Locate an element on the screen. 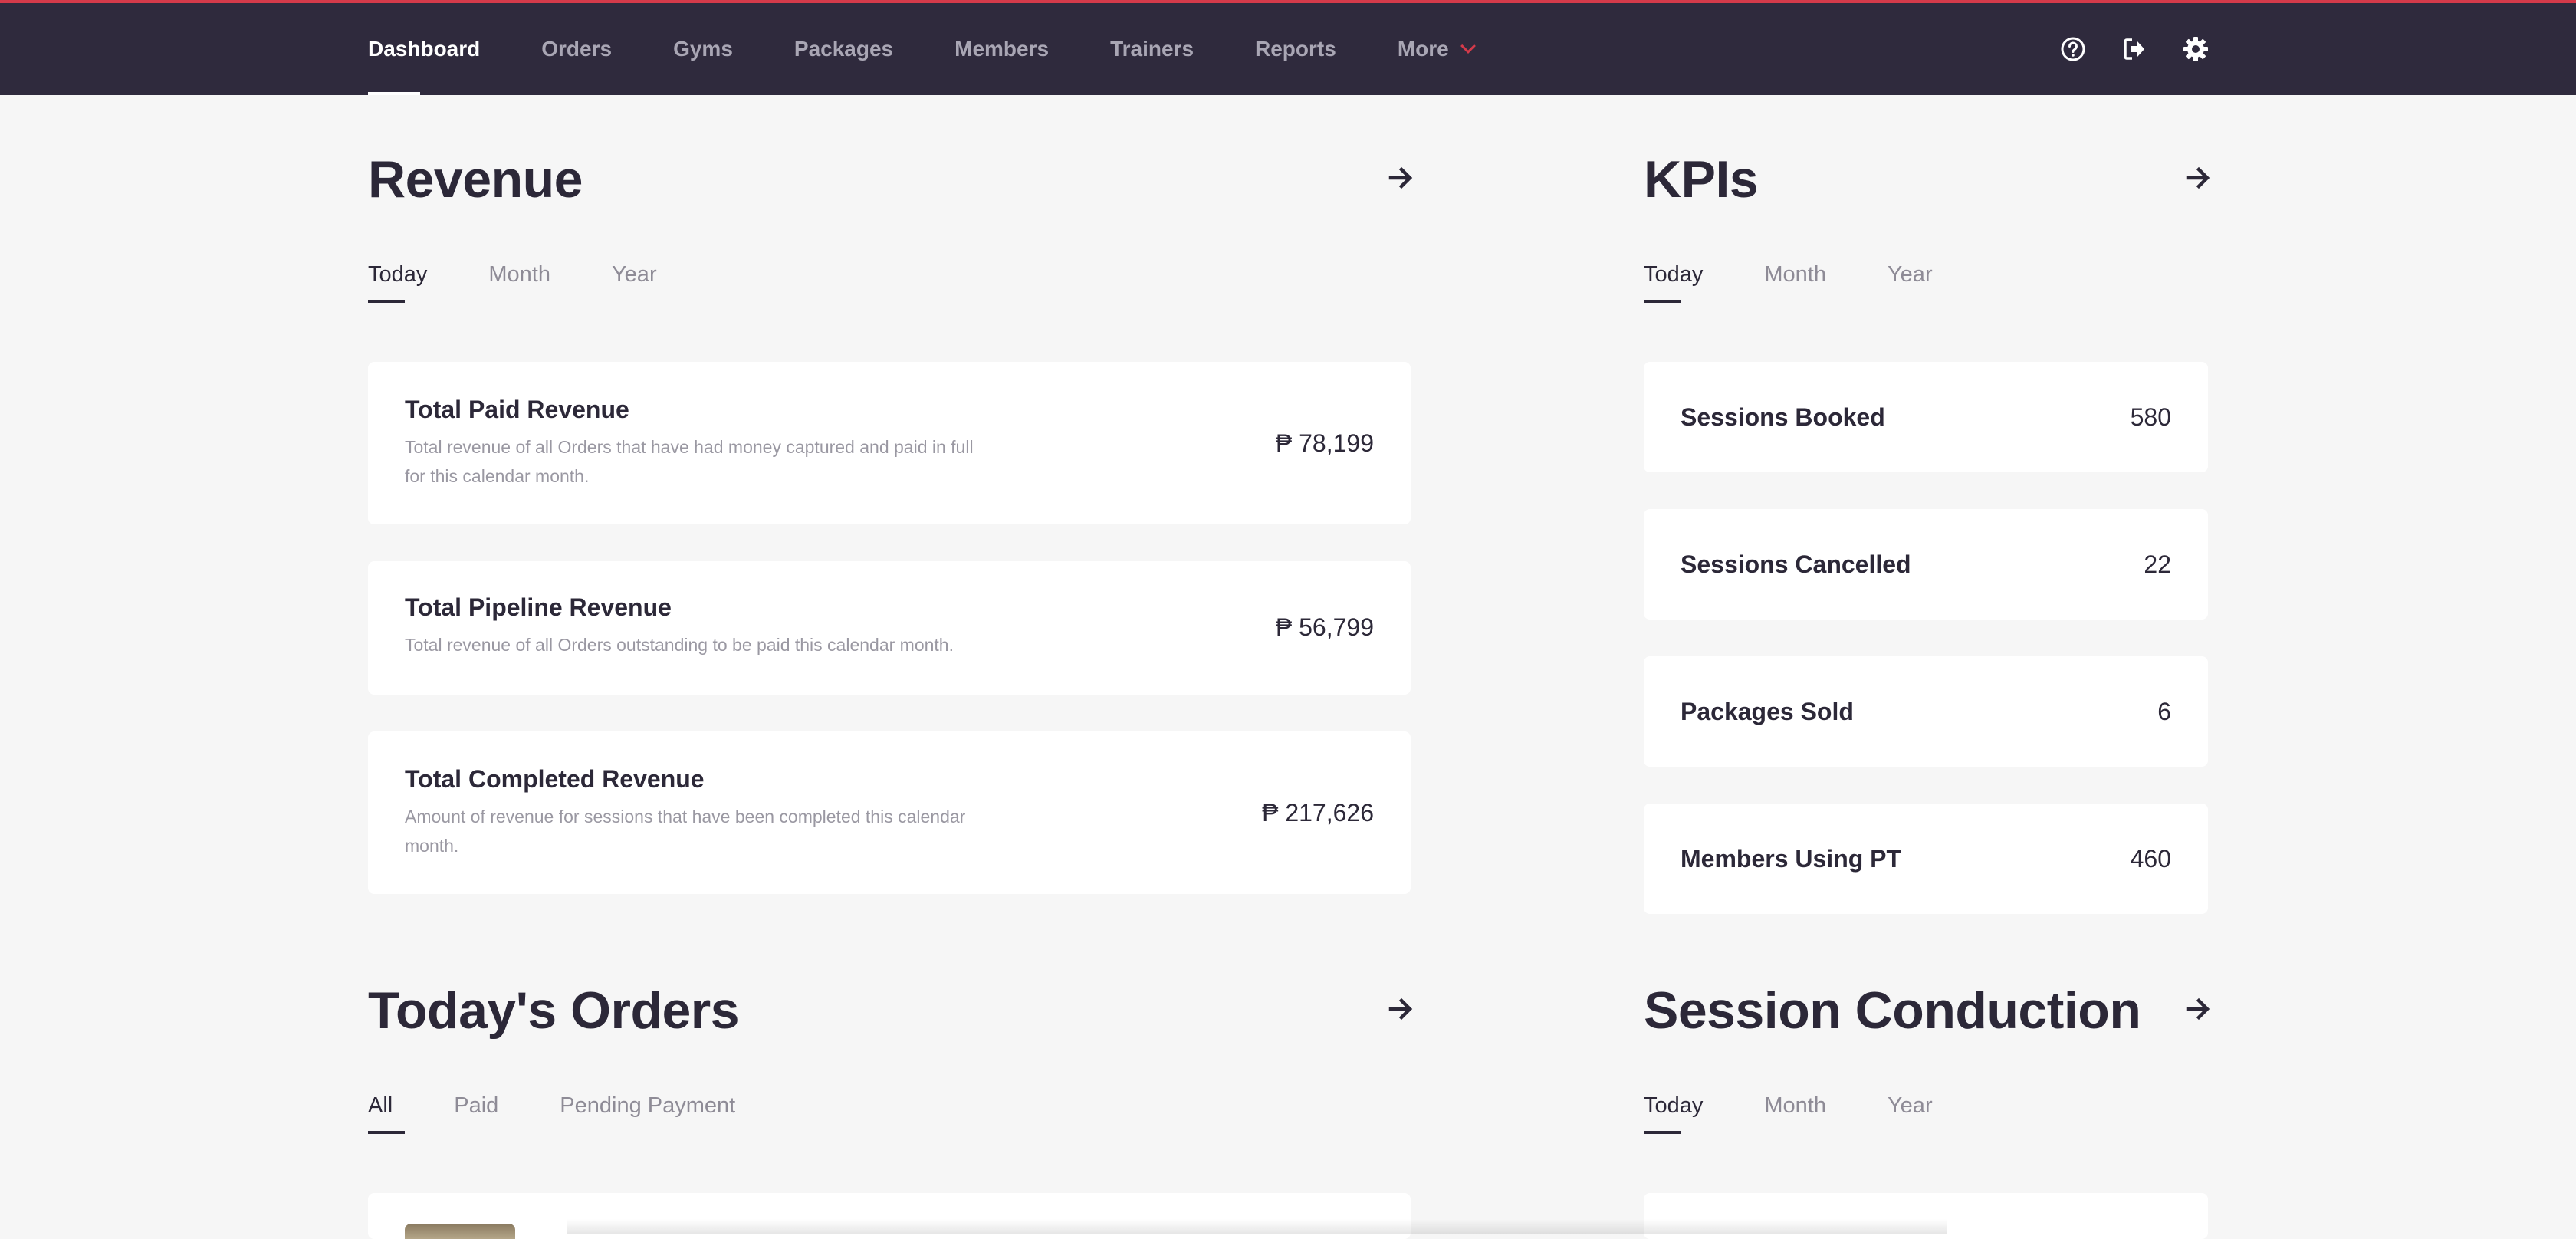 Image resolution: width=2576 pixels, height=1239 pixels. kpi-label: Sessions Booked is located at coordinates (1783, 417).